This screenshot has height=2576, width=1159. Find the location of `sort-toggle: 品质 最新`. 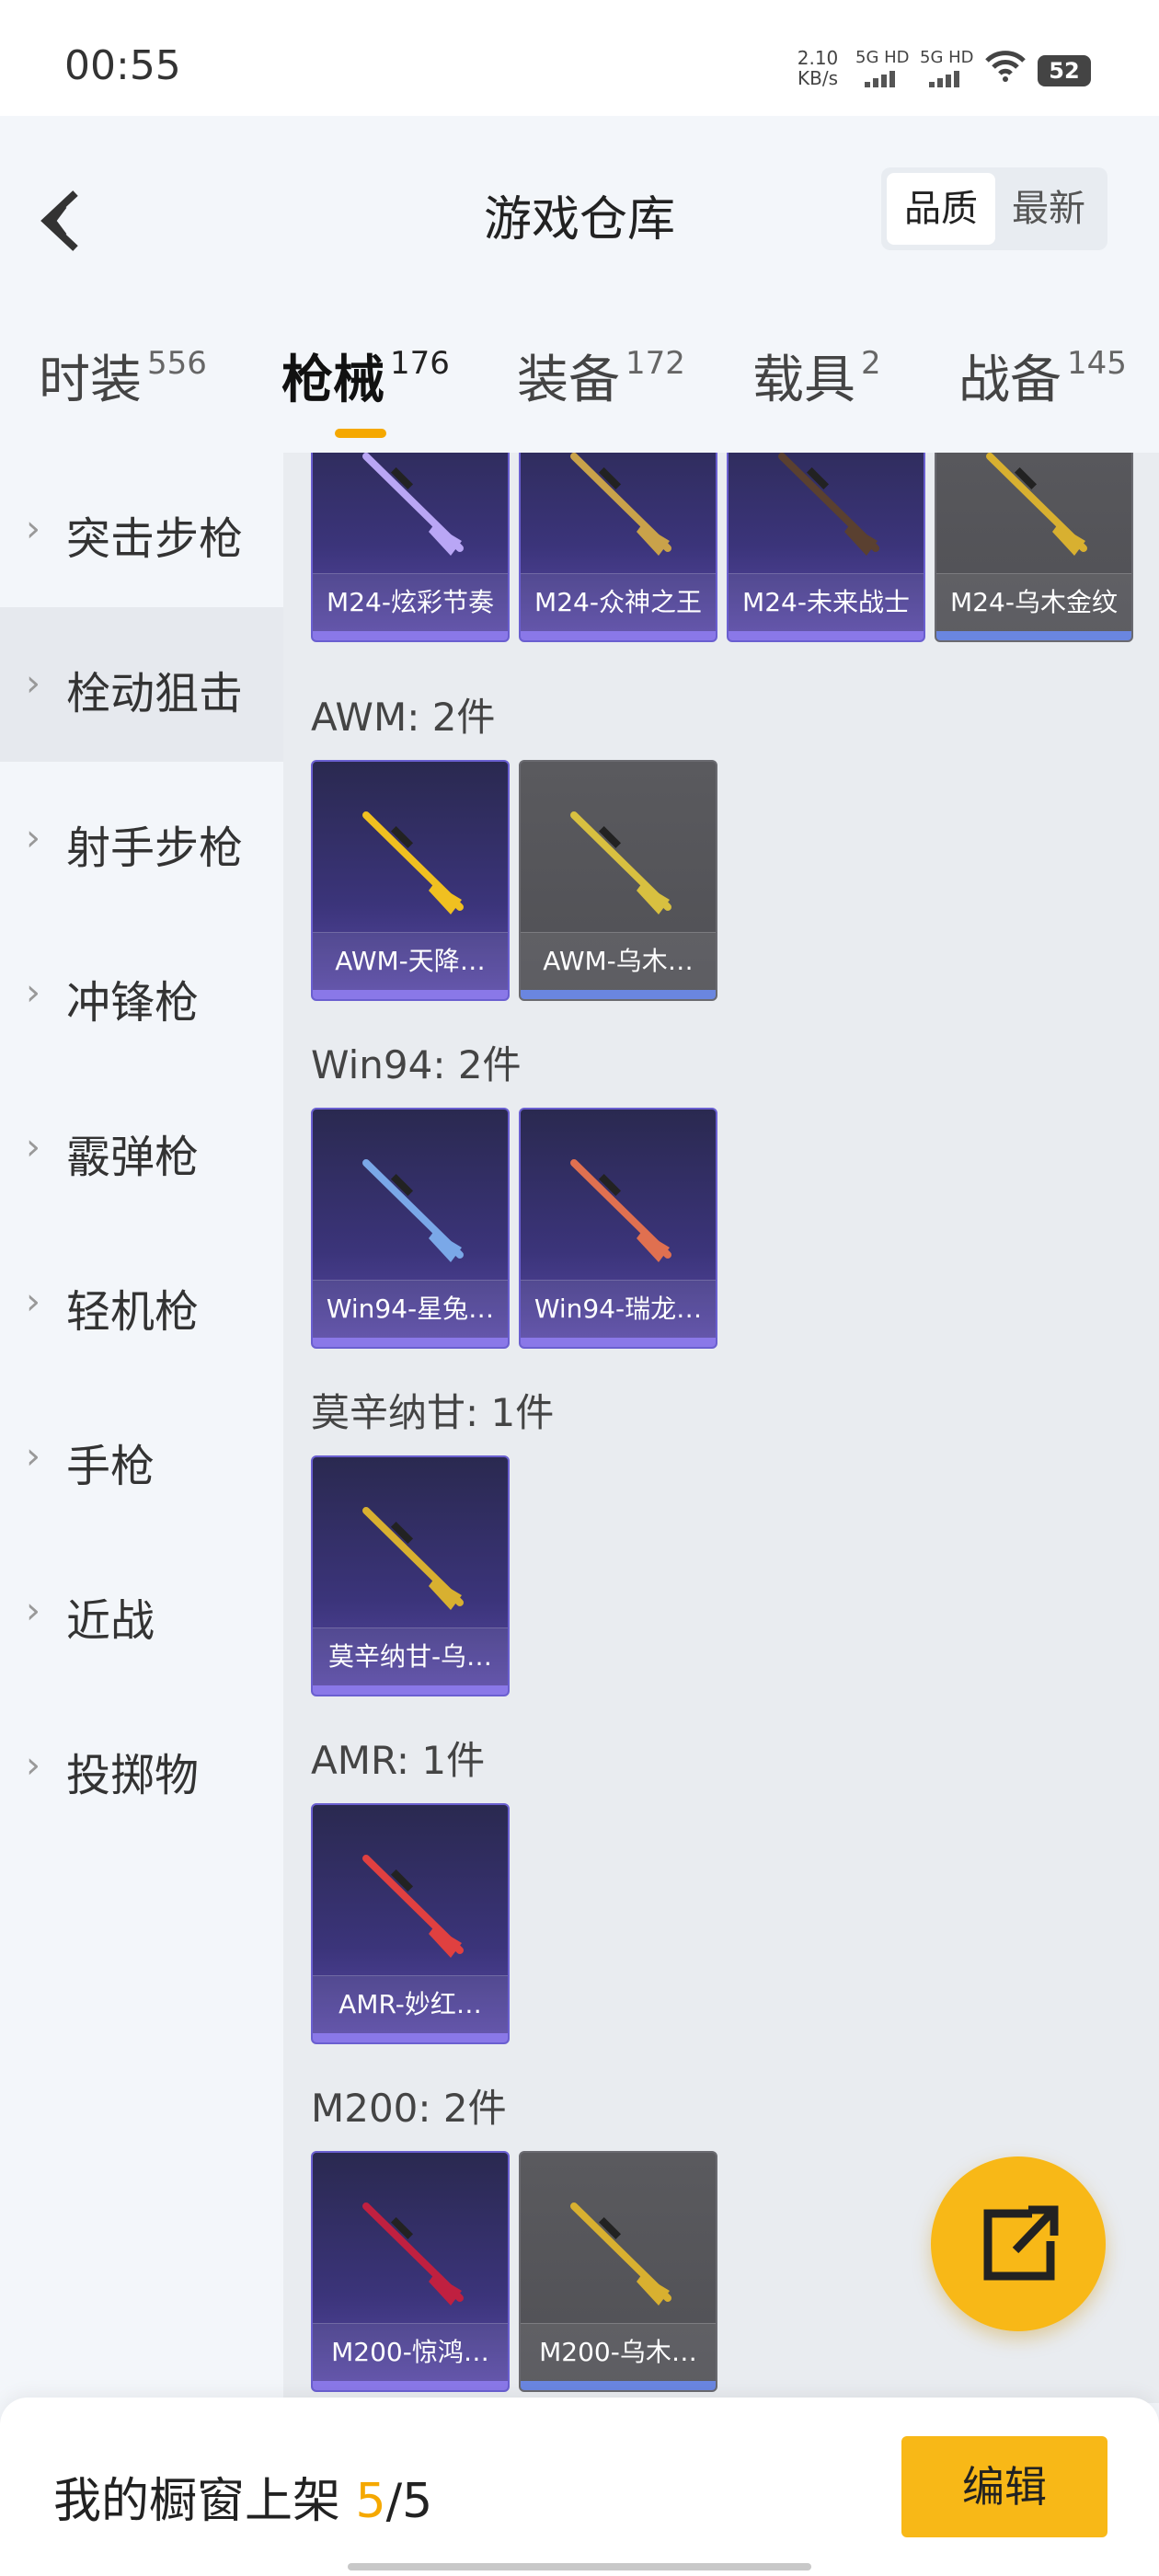

sort-toggle: 品质 最新 is located at coordinates (994, 208).